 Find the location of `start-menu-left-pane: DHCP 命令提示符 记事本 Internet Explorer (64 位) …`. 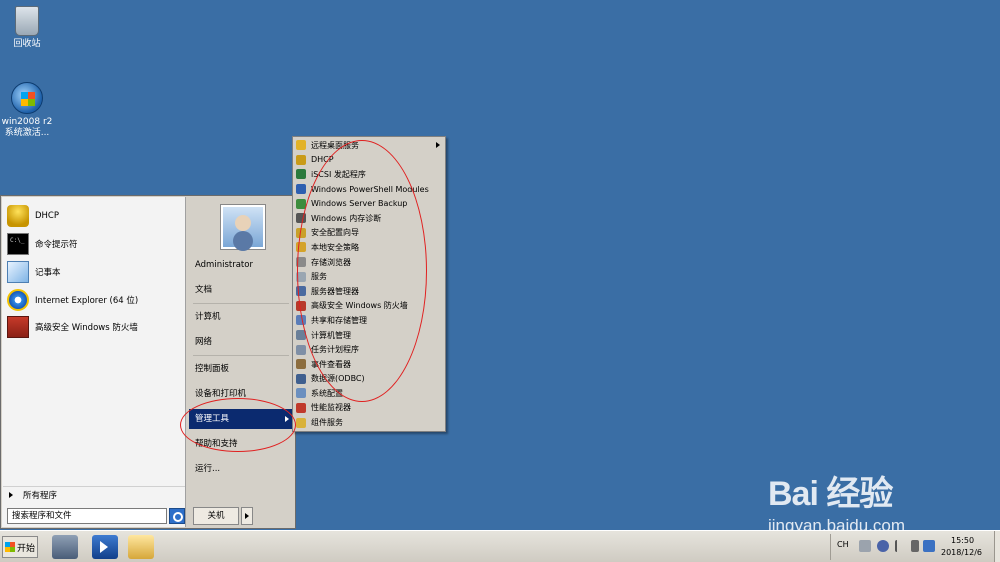

start-menu-left-pane: DHCP 命令提示符 记事本 Internet Explorer (64 位) … is located at coordinates (94, 362).